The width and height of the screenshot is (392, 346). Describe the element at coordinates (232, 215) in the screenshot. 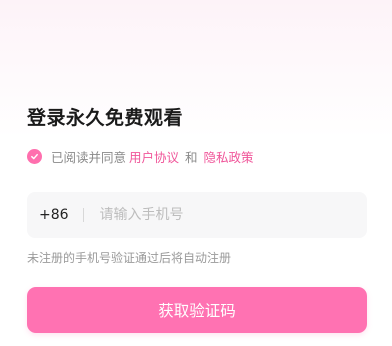

I see `phone-input` at that location.